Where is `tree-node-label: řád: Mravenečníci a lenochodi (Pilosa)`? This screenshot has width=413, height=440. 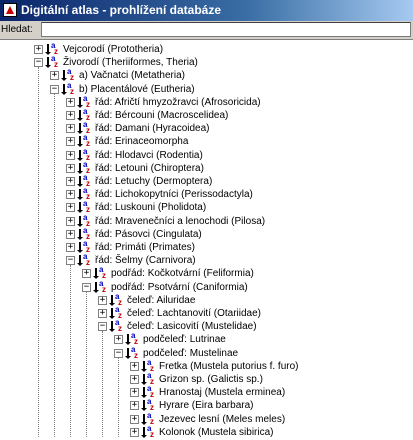
tree-node-label: řád: Mravenečníci a lenochodi (Pilosa) is located at coordinates (180, 221).